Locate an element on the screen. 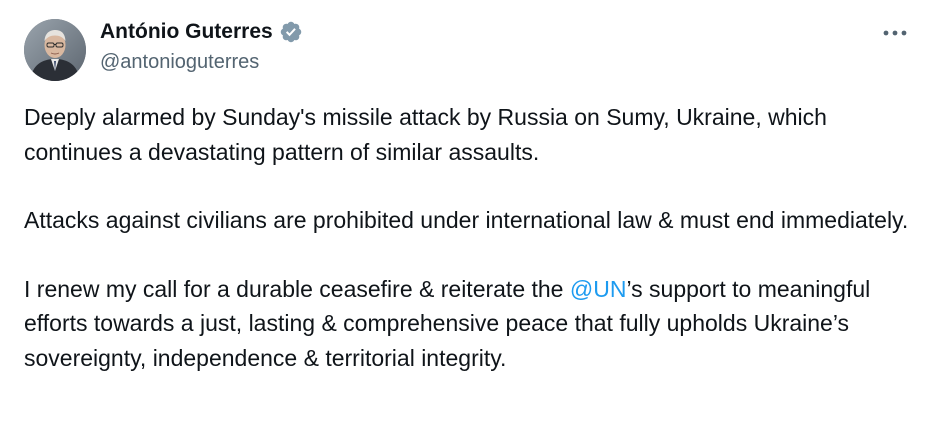  verified-badge-icon is located at coordinates (291, 32).